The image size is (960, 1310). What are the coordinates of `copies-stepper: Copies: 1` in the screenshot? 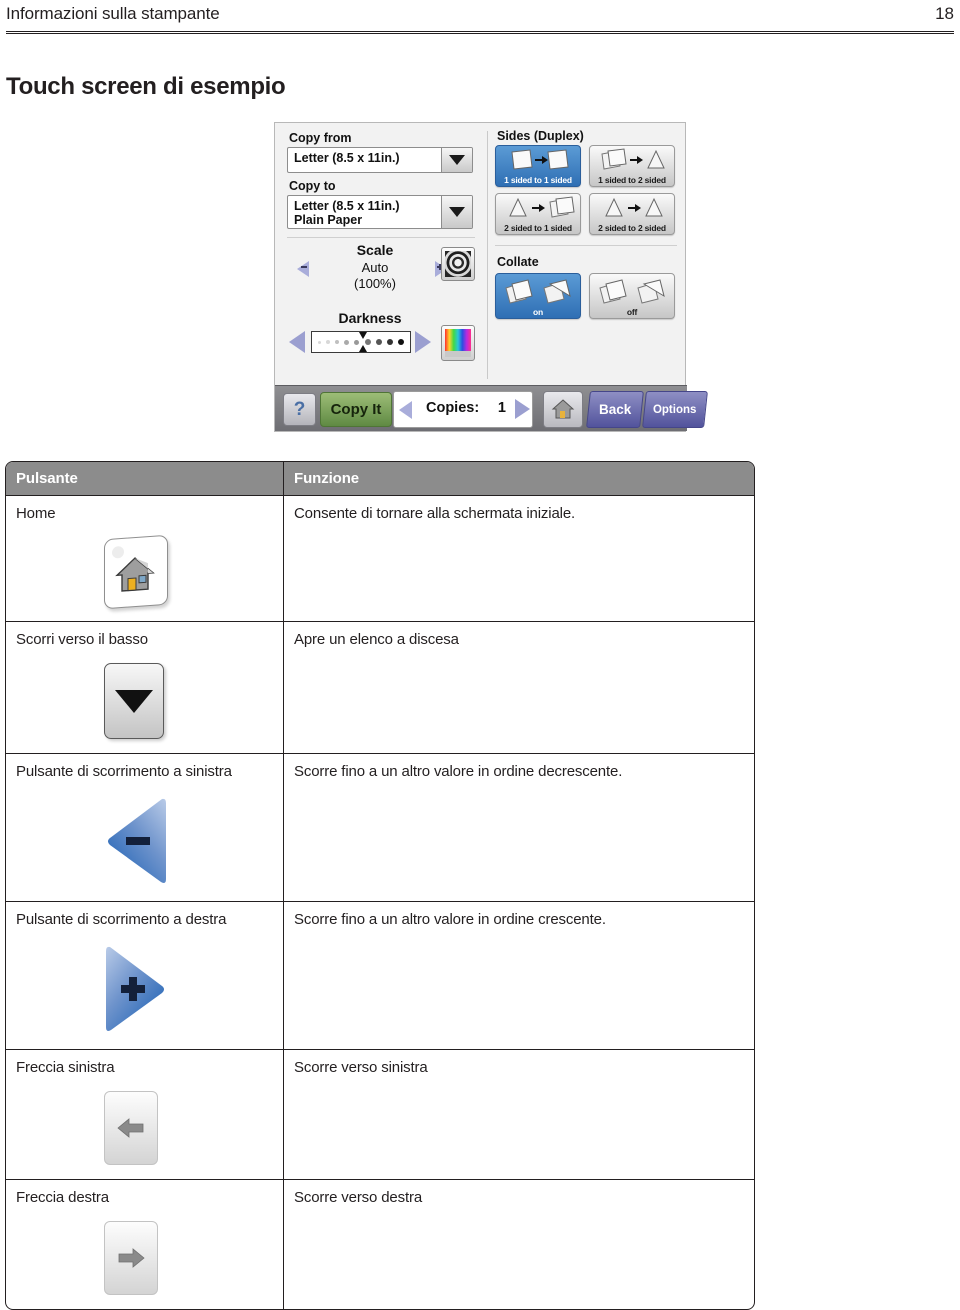 It's located at (463, 409).